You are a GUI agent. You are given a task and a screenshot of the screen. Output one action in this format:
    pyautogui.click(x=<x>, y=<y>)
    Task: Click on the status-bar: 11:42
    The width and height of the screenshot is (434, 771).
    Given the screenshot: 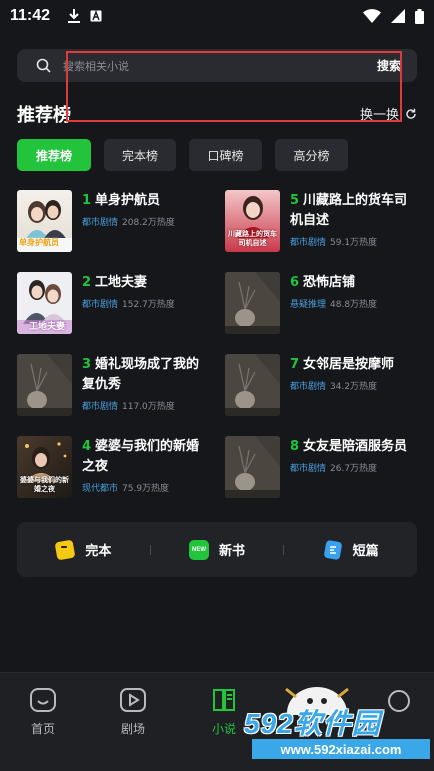 What is the action you would take?
    pyautogui.click(x=217, y=16)
    